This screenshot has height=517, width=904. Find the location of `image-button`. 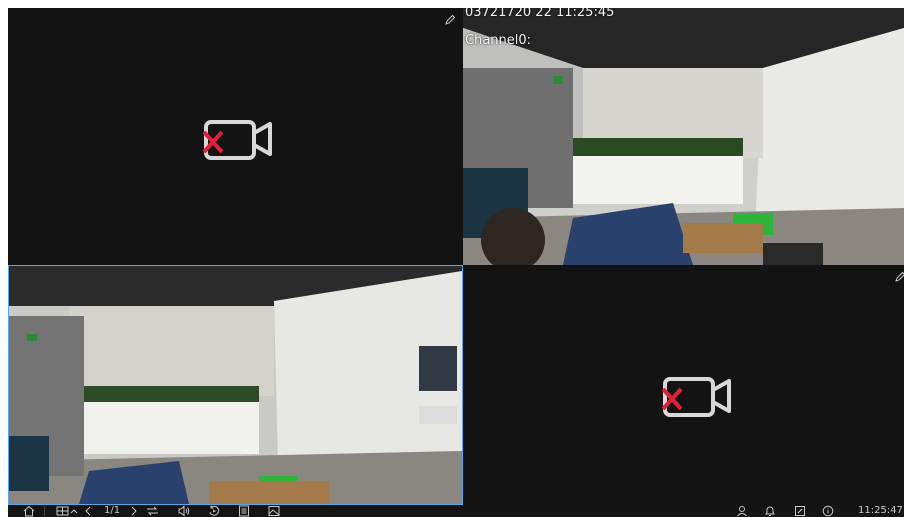

image-button is located at coordinates (274, 511).